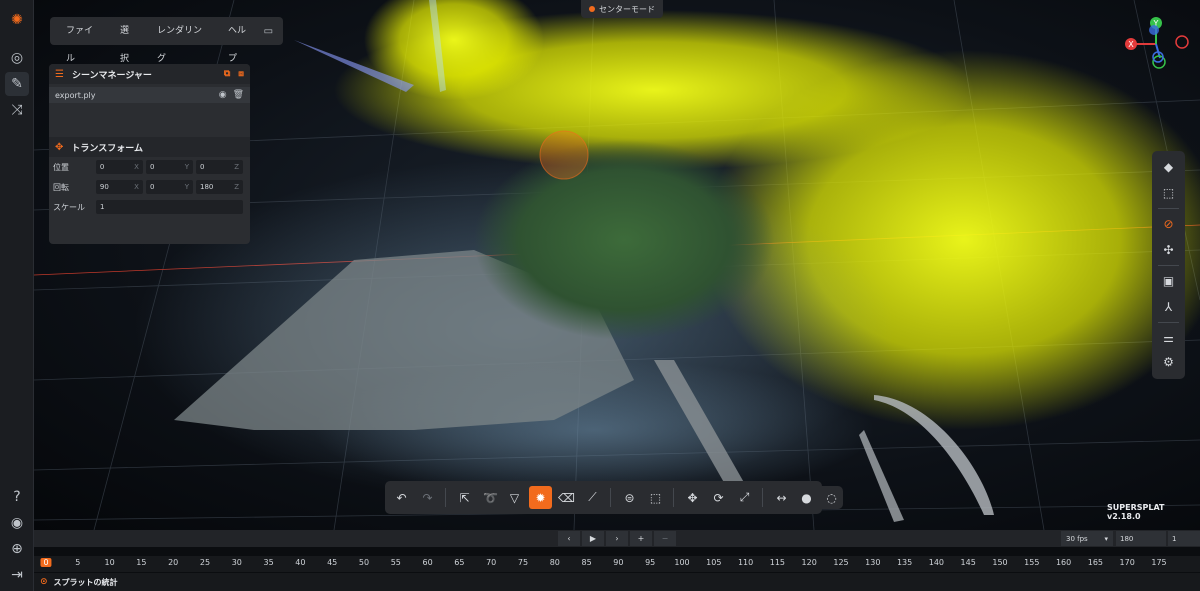 The width and height of the screenshot is (1200, 591). What do you see at coordinates (238, 95) in the screenshot?
I see `delete-trash-icon: 🗑` at bounding box center [238, 95].